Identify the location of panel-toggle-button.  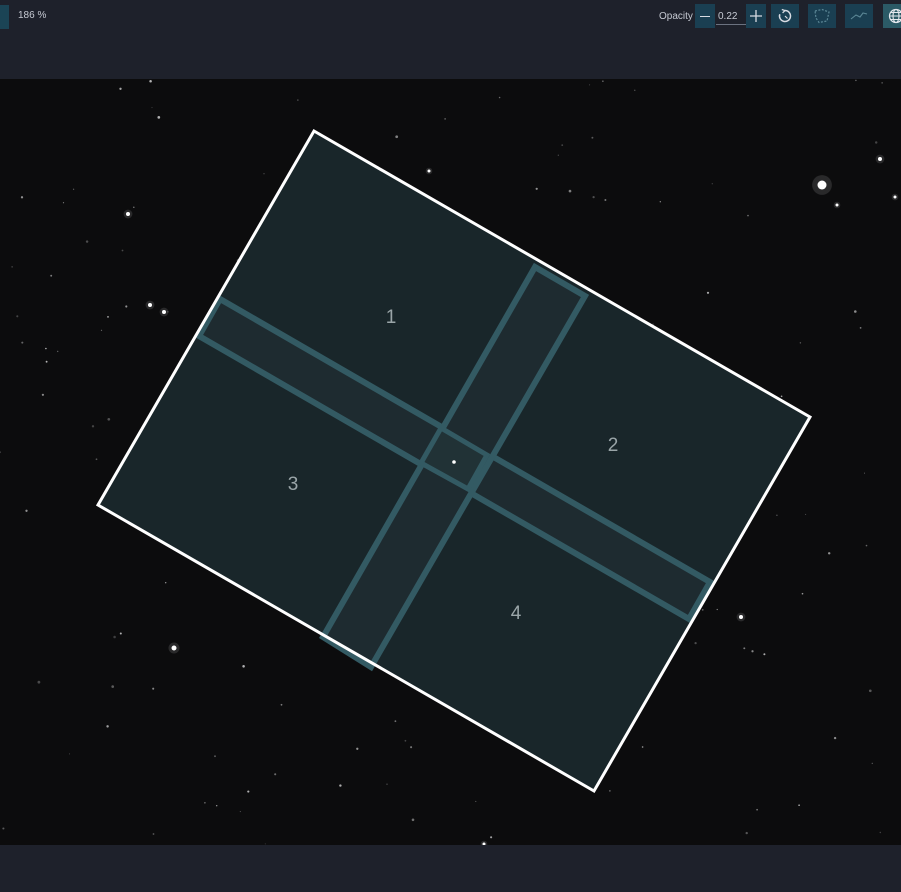
(4, 17).